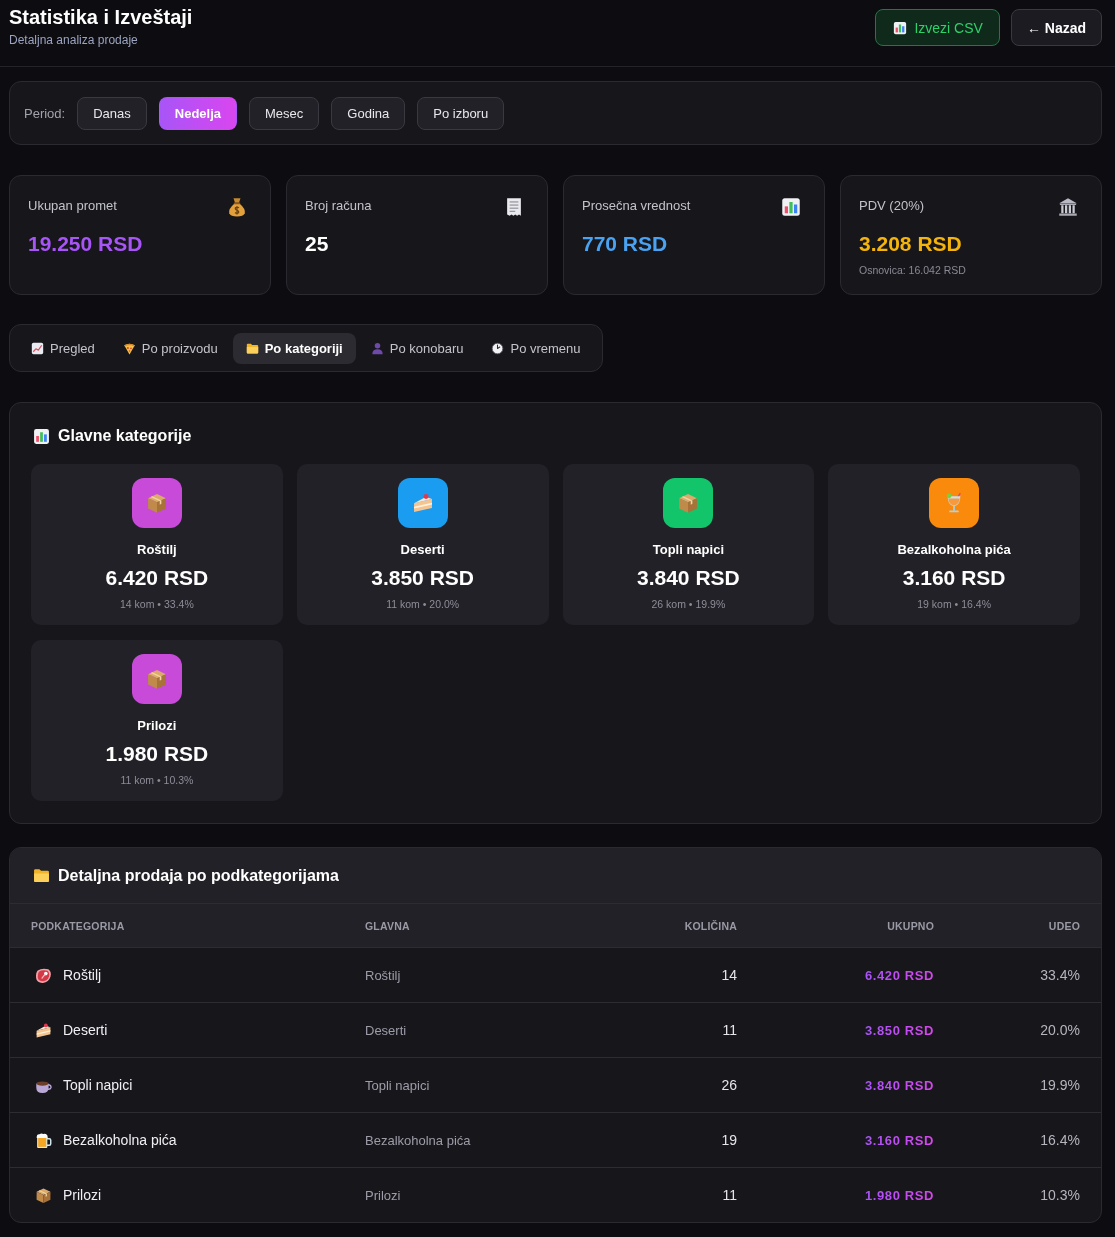 The height and width of the screenshot is (1237, 1115). Describe the element at coordinates (729, 1085) in the screenshot. I see `table-cell: 26` at that location.